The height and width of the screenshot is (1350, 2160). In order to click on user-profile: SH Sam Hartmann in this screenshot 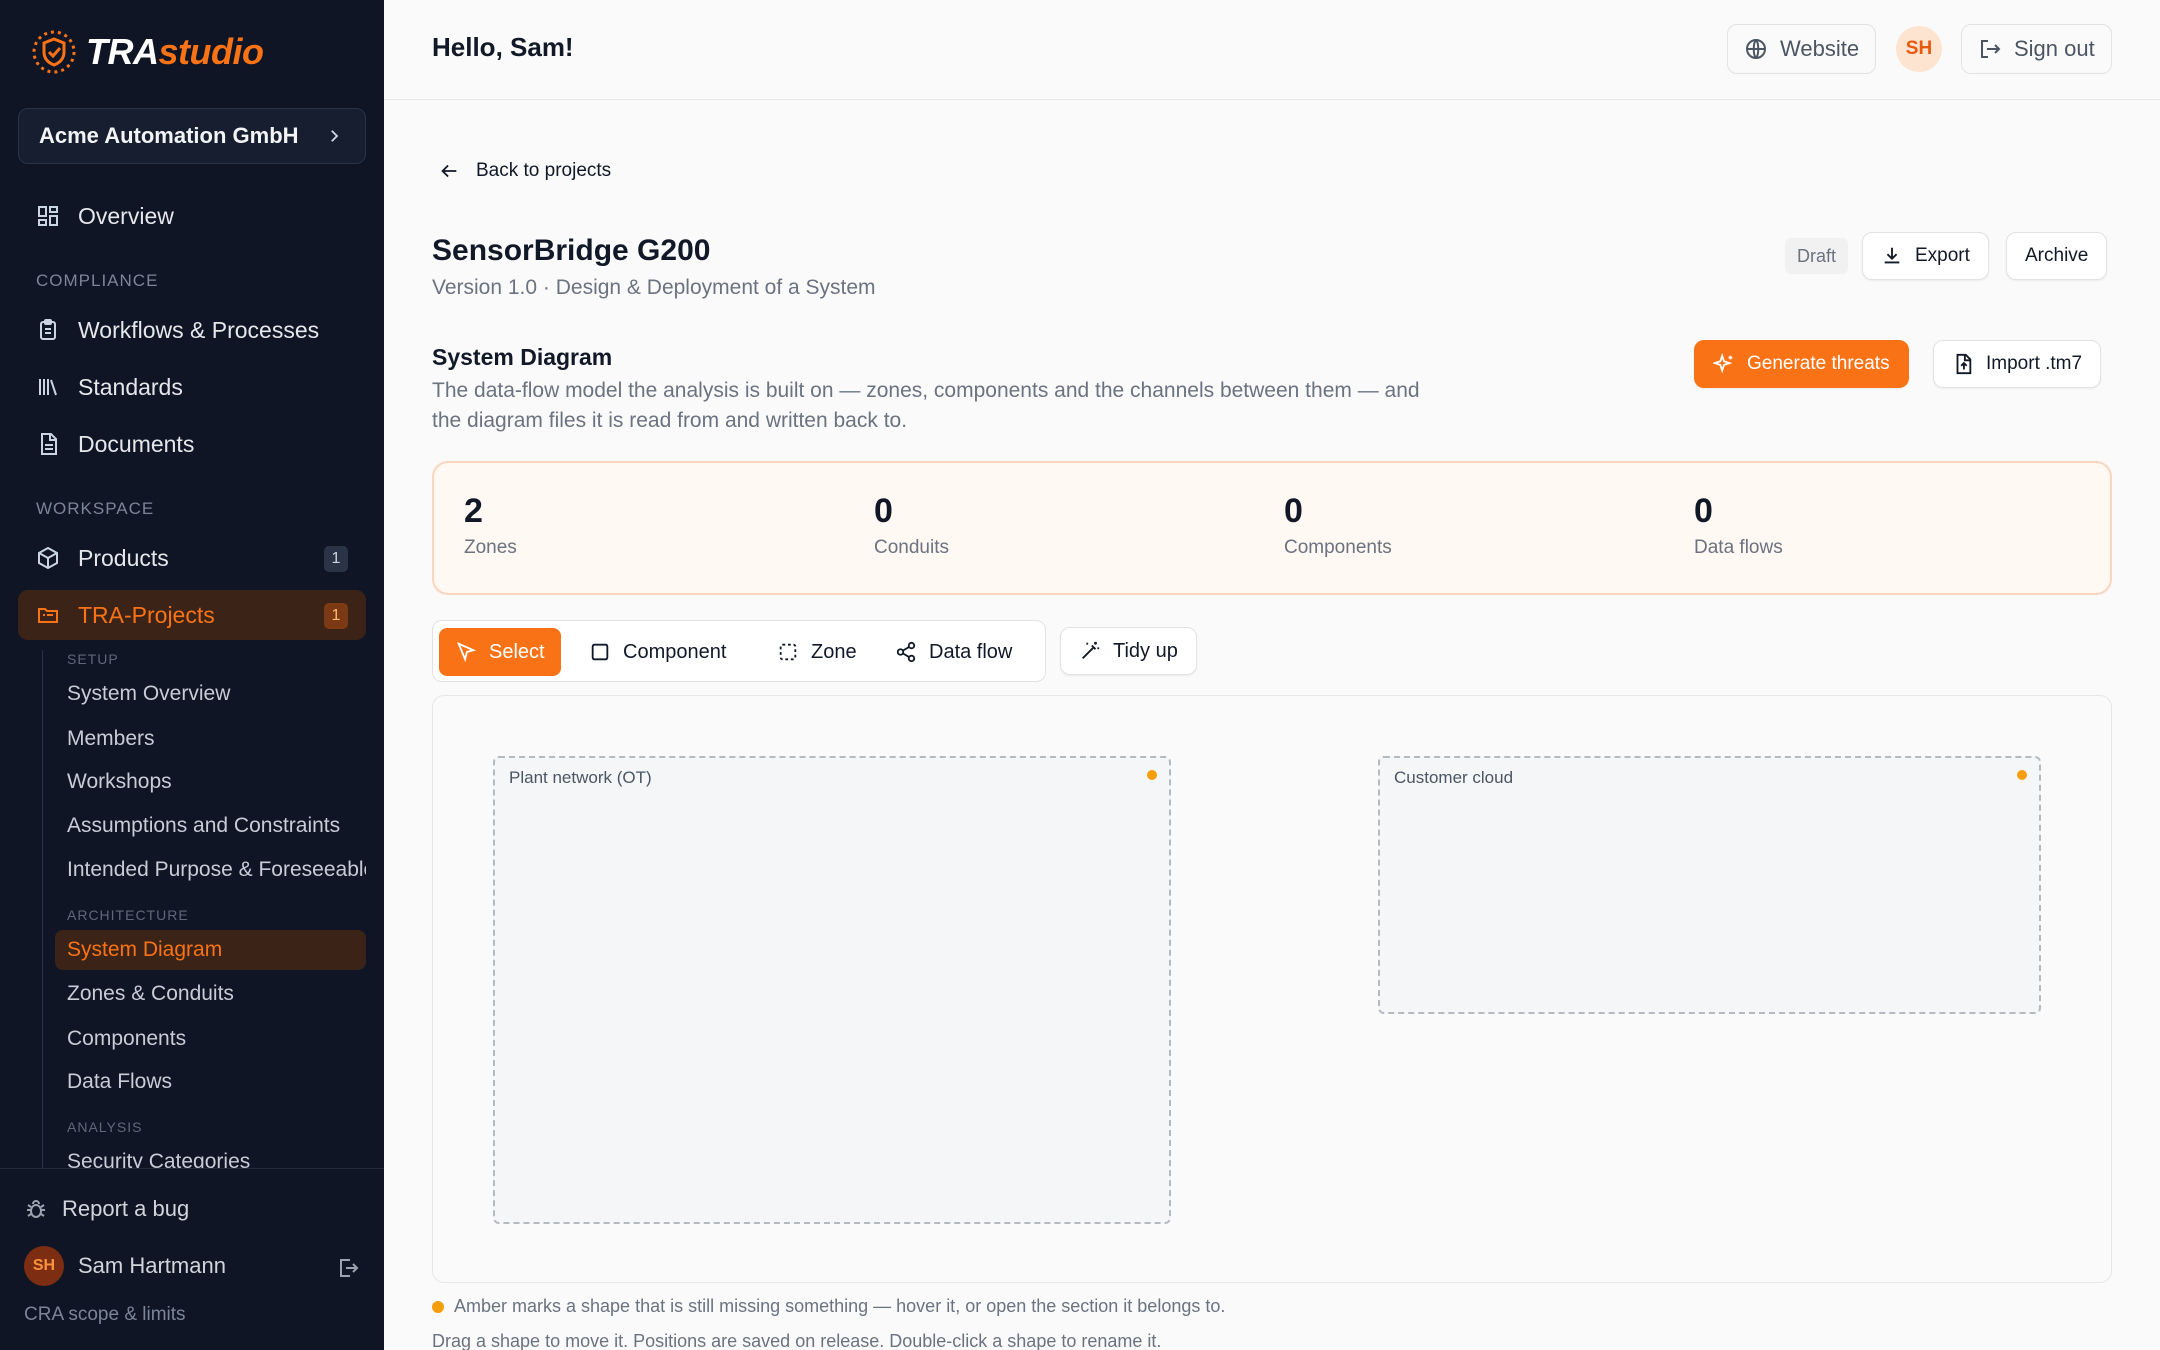, I will do `click(125, 1266)`.